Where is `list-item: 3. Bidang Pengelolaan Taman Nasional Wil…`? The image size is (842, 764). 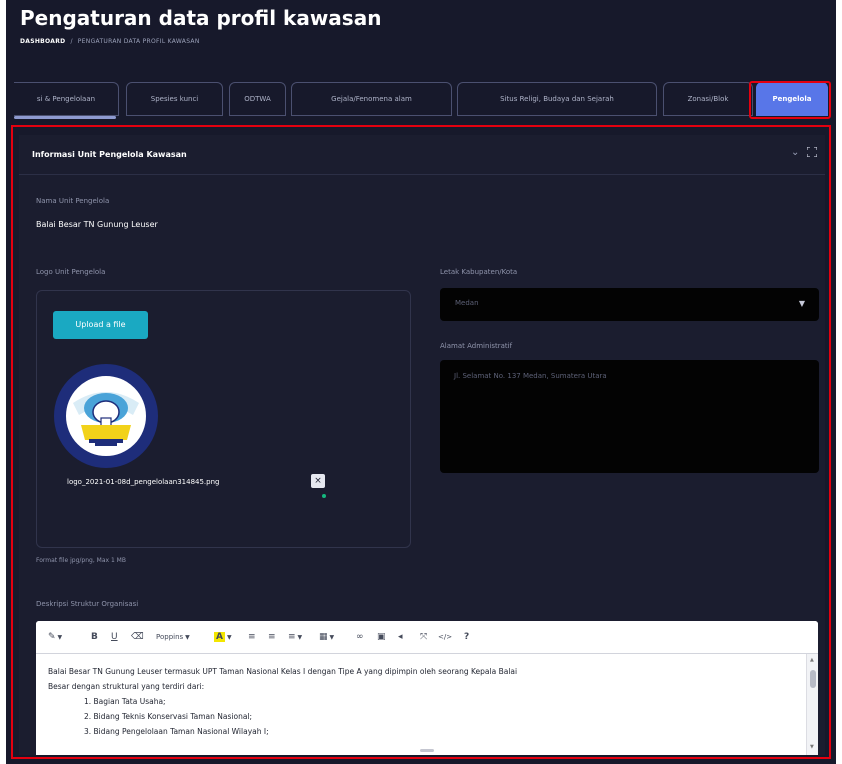
list-item: 3. Bidang Pengelolaan Taman Nasional Wil… is located at coordinates (176, 731).